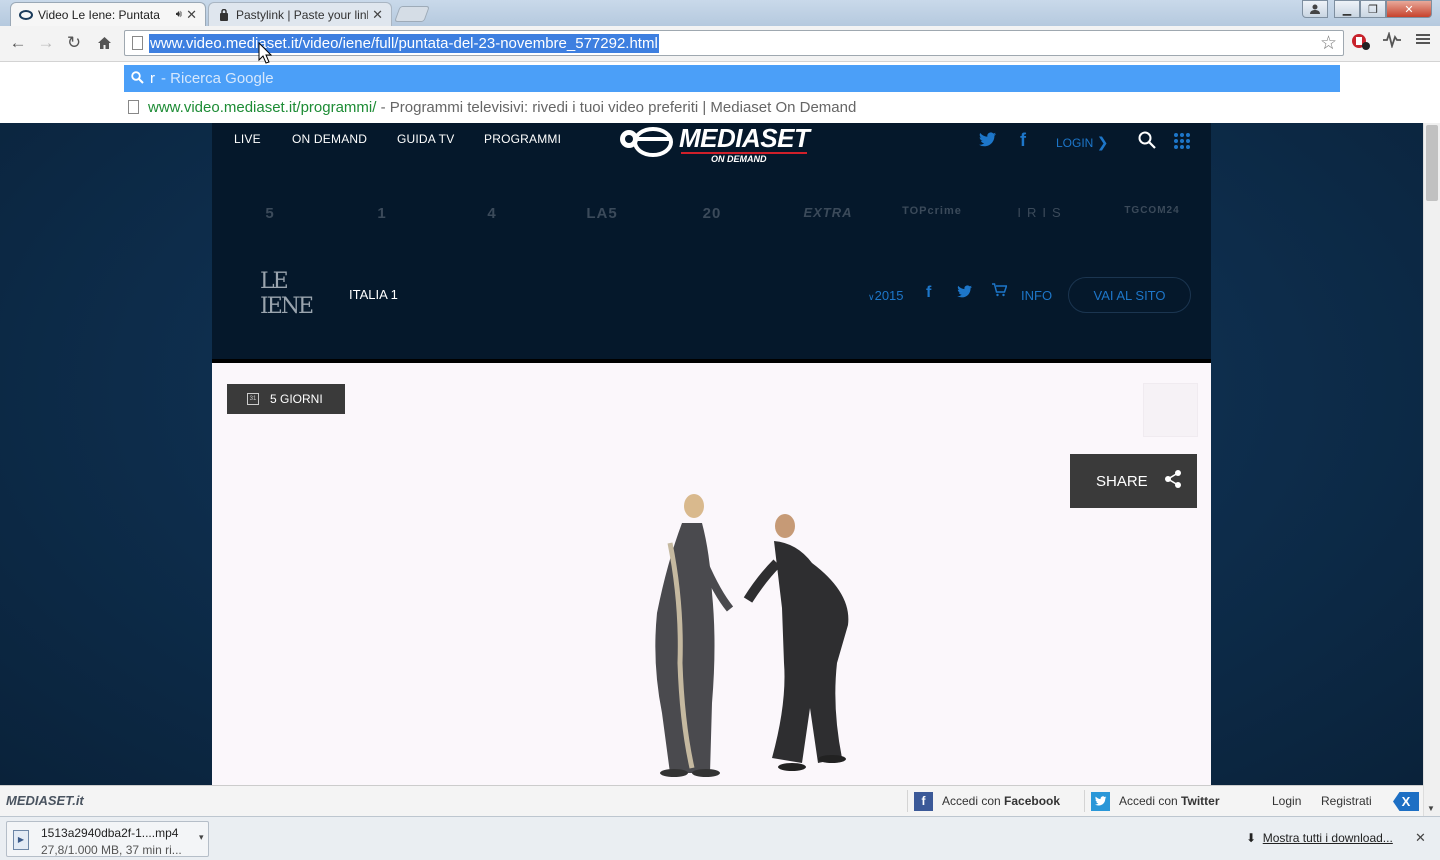  What do you see at coordinates (1406, 801) in the screenshot?
I see `bottom-bar-close-button: X` at bounding box center [1406, 801].